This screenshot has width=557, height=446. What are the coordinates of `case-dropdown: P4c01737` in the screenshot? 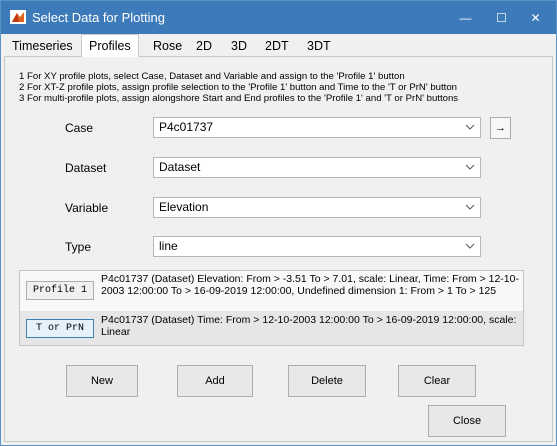 It's located at (317, 127).